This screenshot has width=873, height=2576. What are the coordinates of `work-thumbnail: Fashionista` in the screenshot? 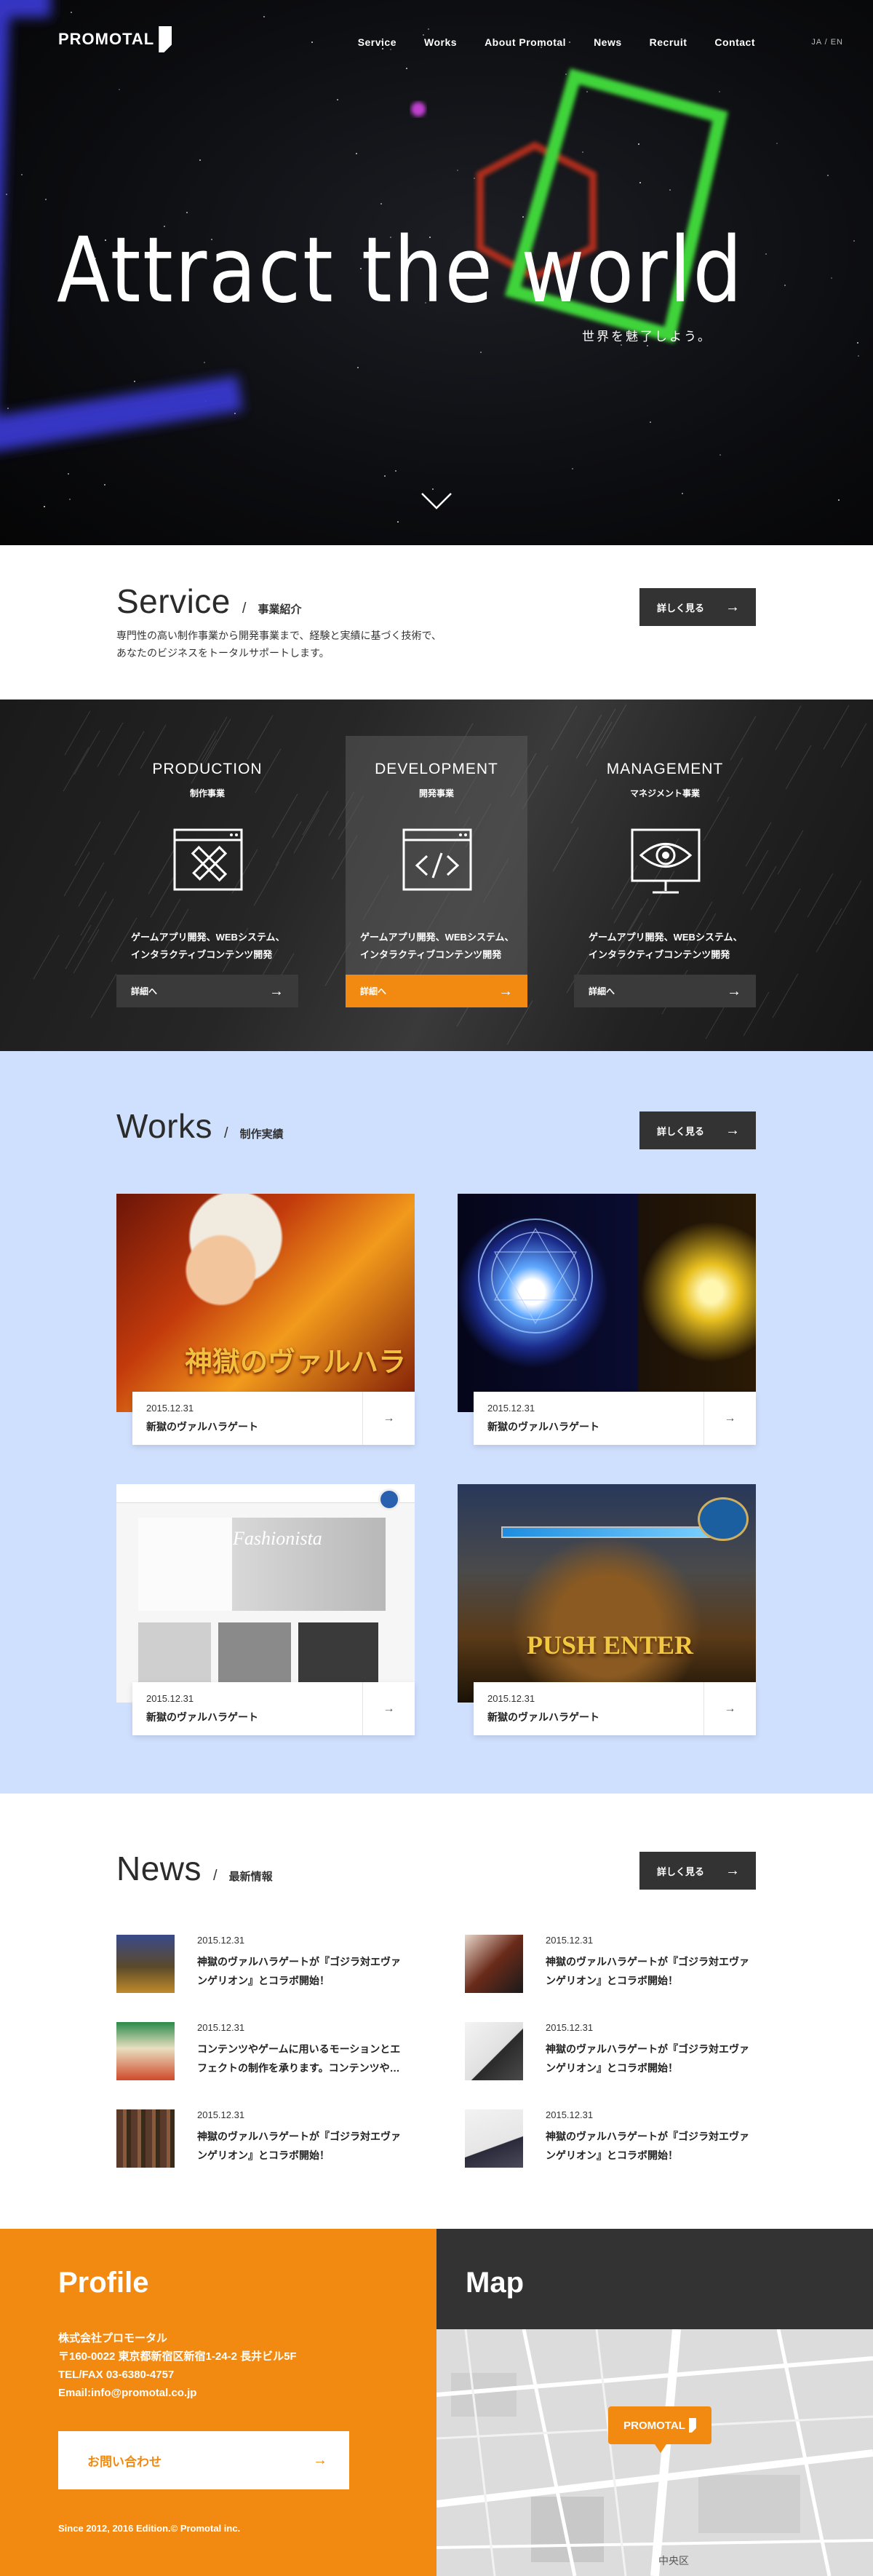 It's located at (265, 1593).